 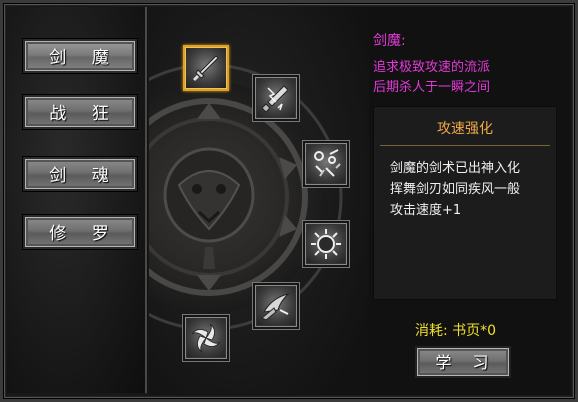 I want to click on skill-title: 攻速强化, so click(x=465, y=129).